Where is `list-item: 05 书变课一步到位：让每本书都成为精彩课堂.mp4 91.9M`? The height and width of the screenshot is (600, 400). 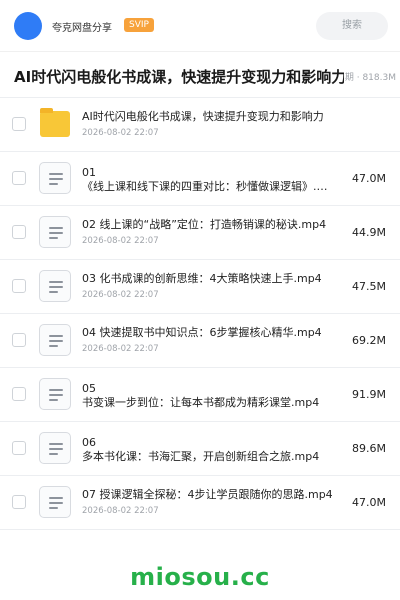 list-item: 05 书变课一步到位：让每本书都成为精彩课堂.mp4 91.9M is located at coordinates (200, 395).